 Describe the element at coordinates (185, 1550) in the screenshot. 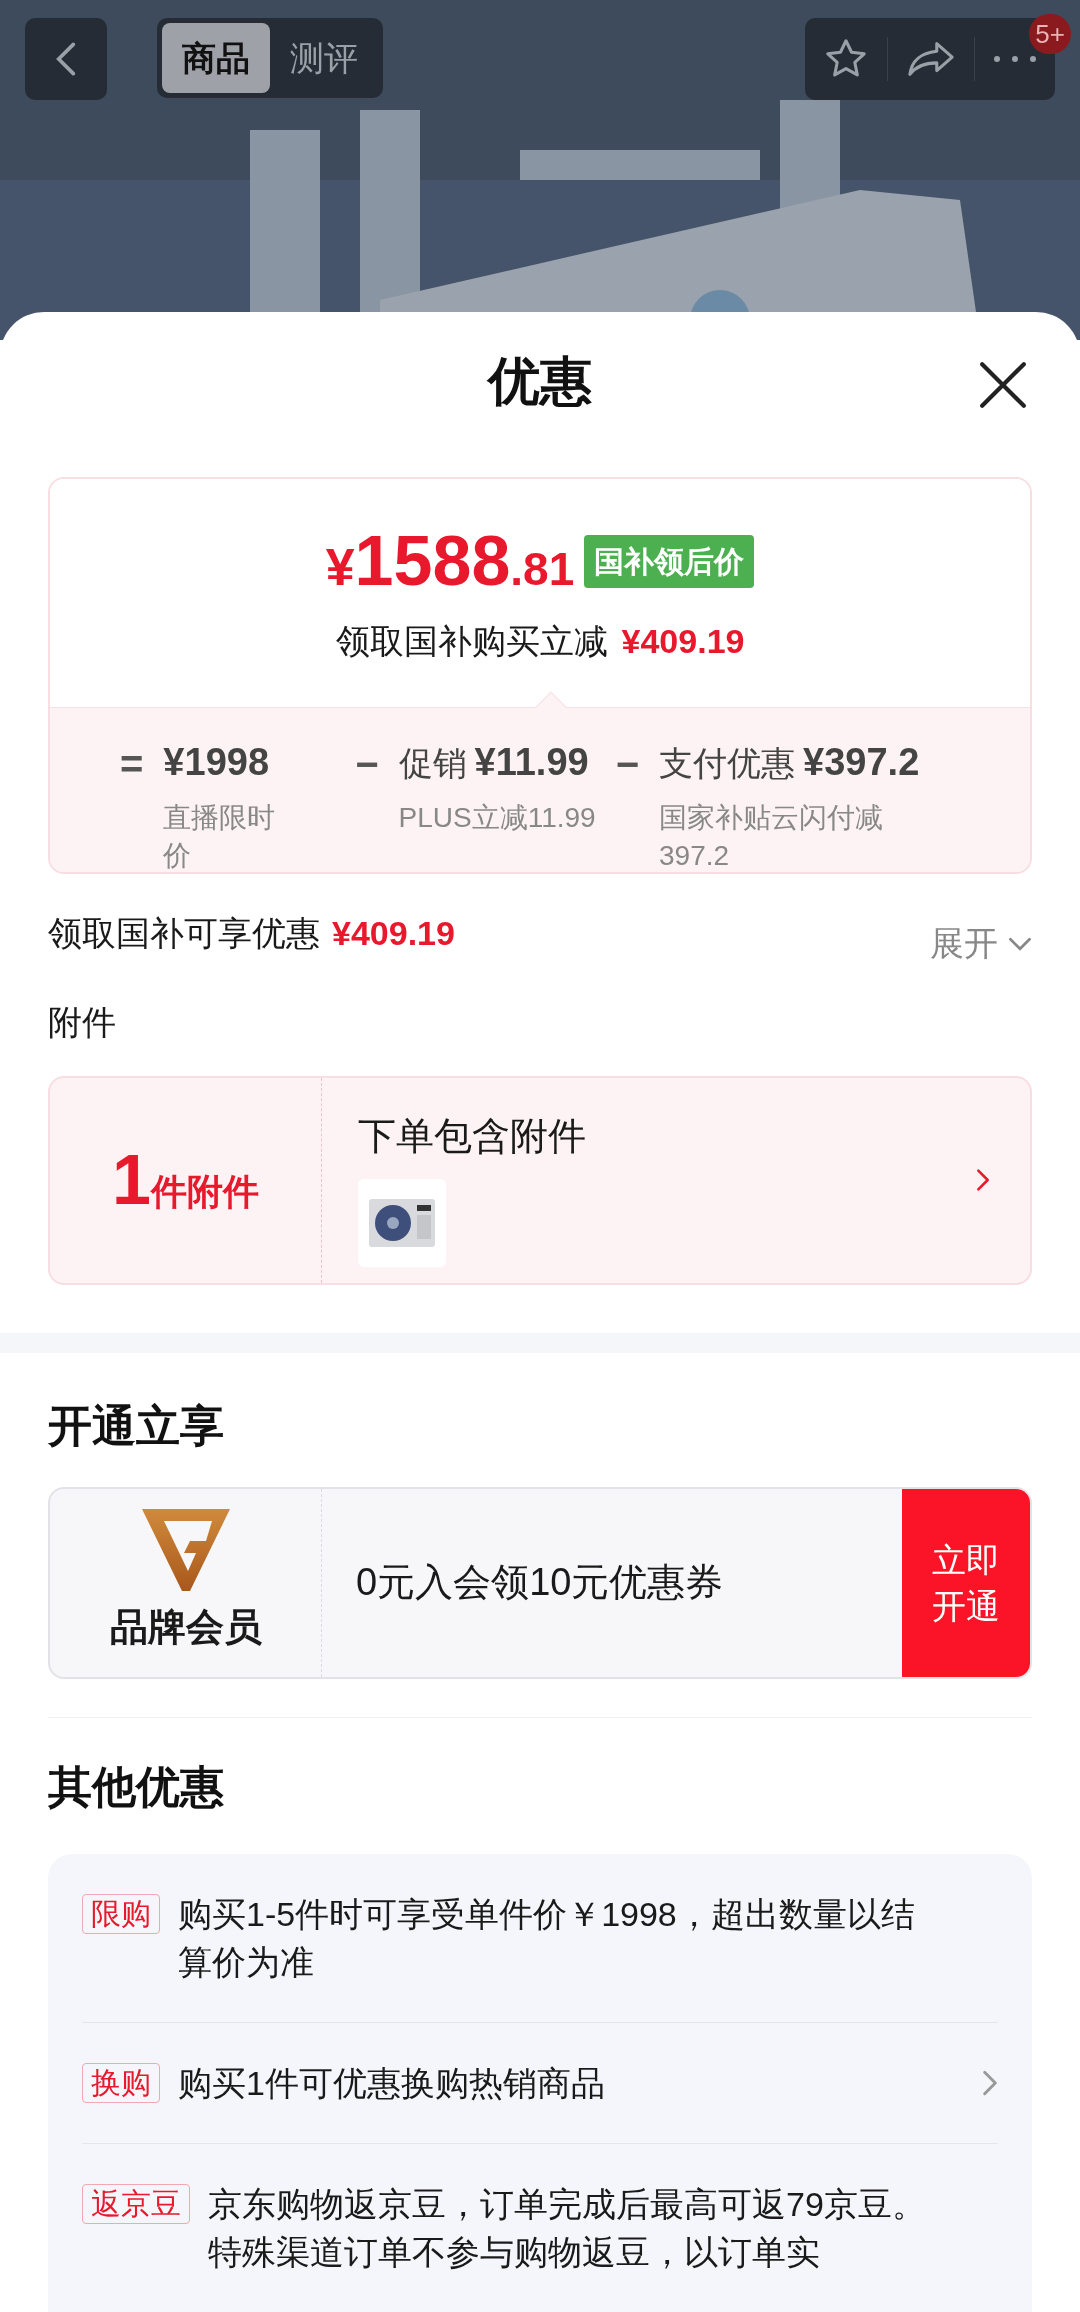

I see `brand-logo-icon` at that location.